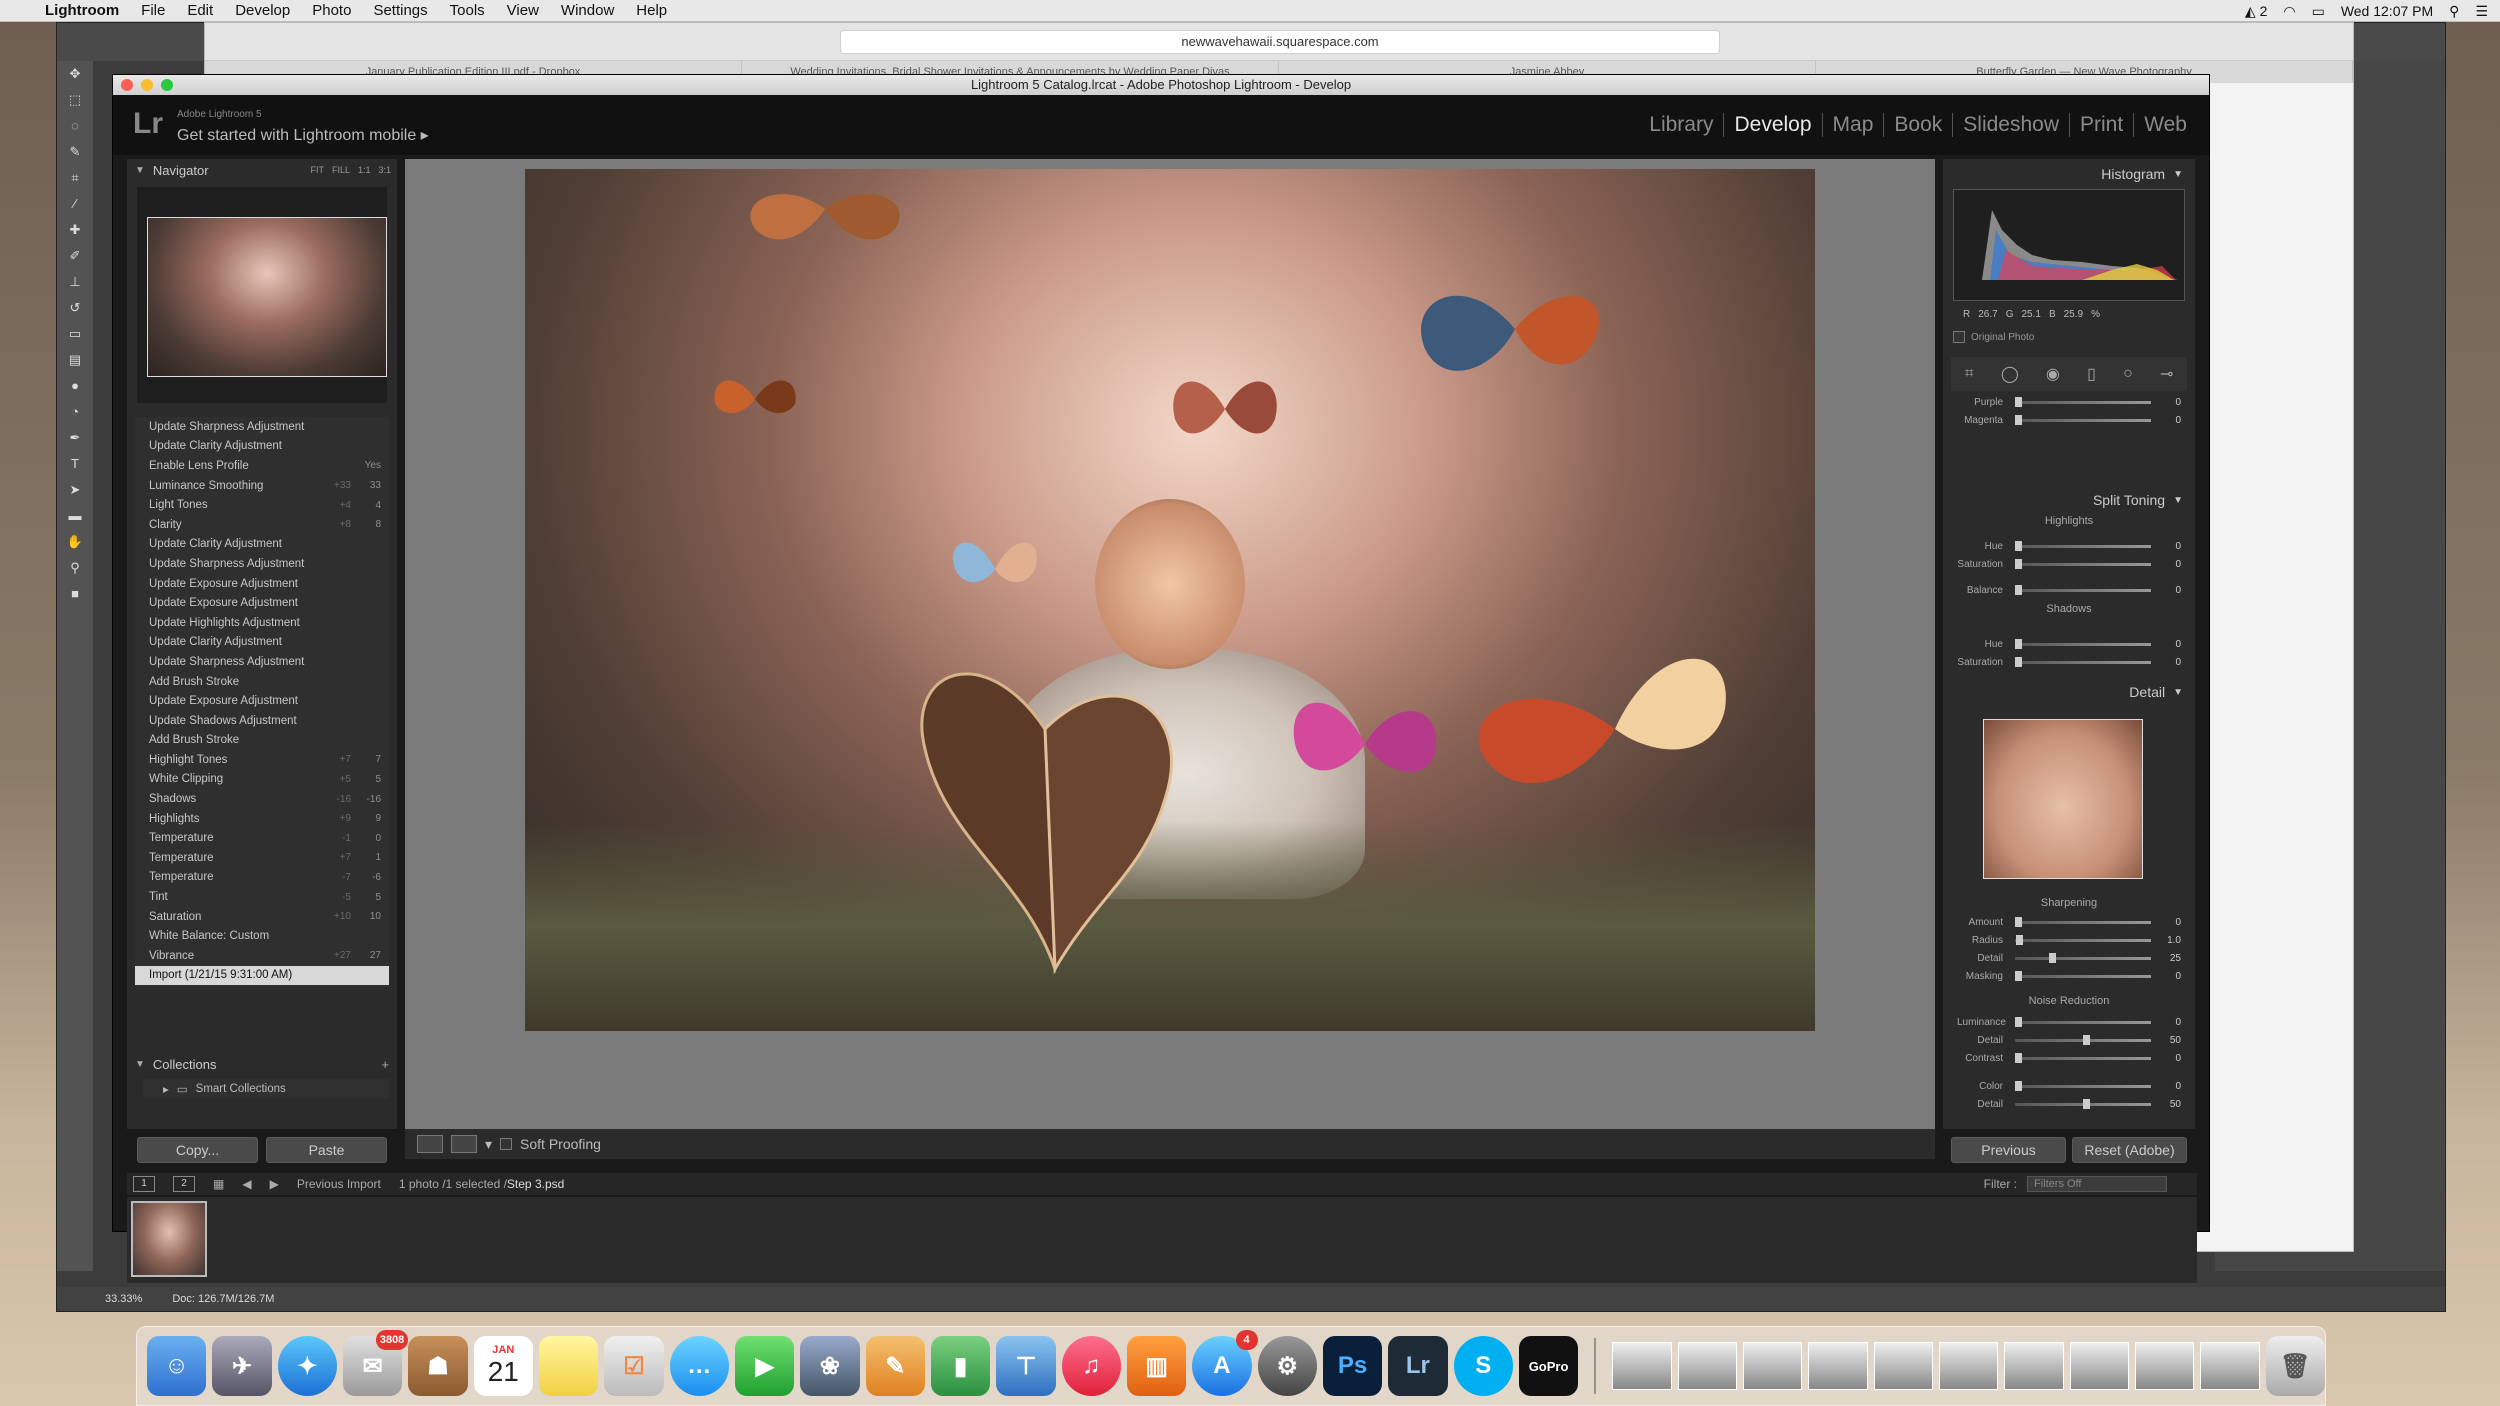 The height and width of the screenshot is (1406, 2500). What do you see at coordinates (75, 490) in the screenshot?
I see `path-select-tool-icon: ➤` at bounding box center [75, 490].